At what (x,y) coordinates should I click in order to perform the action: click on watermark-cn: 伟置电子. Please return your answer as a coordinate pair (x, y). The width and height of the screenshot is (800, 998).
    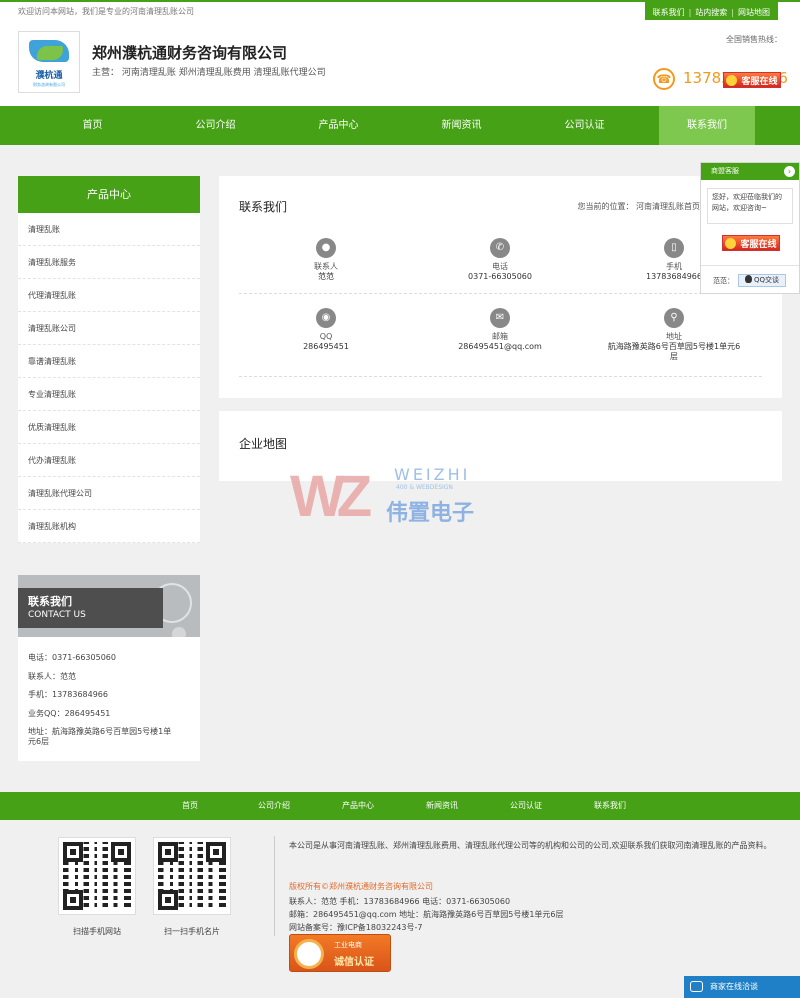
    Looking at the image, I should click on (430, 513).